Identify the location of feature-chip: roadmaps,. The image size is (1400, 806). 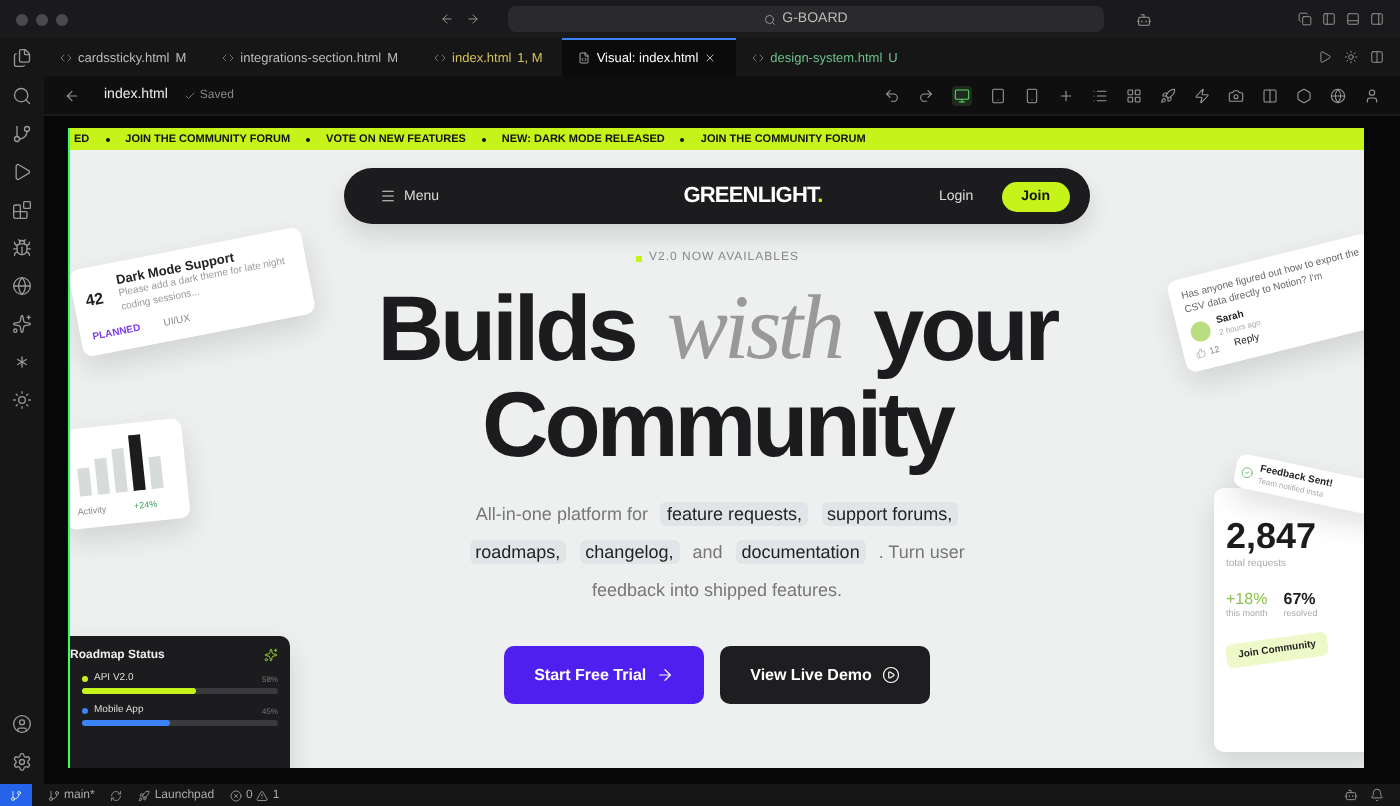
(518, 552).